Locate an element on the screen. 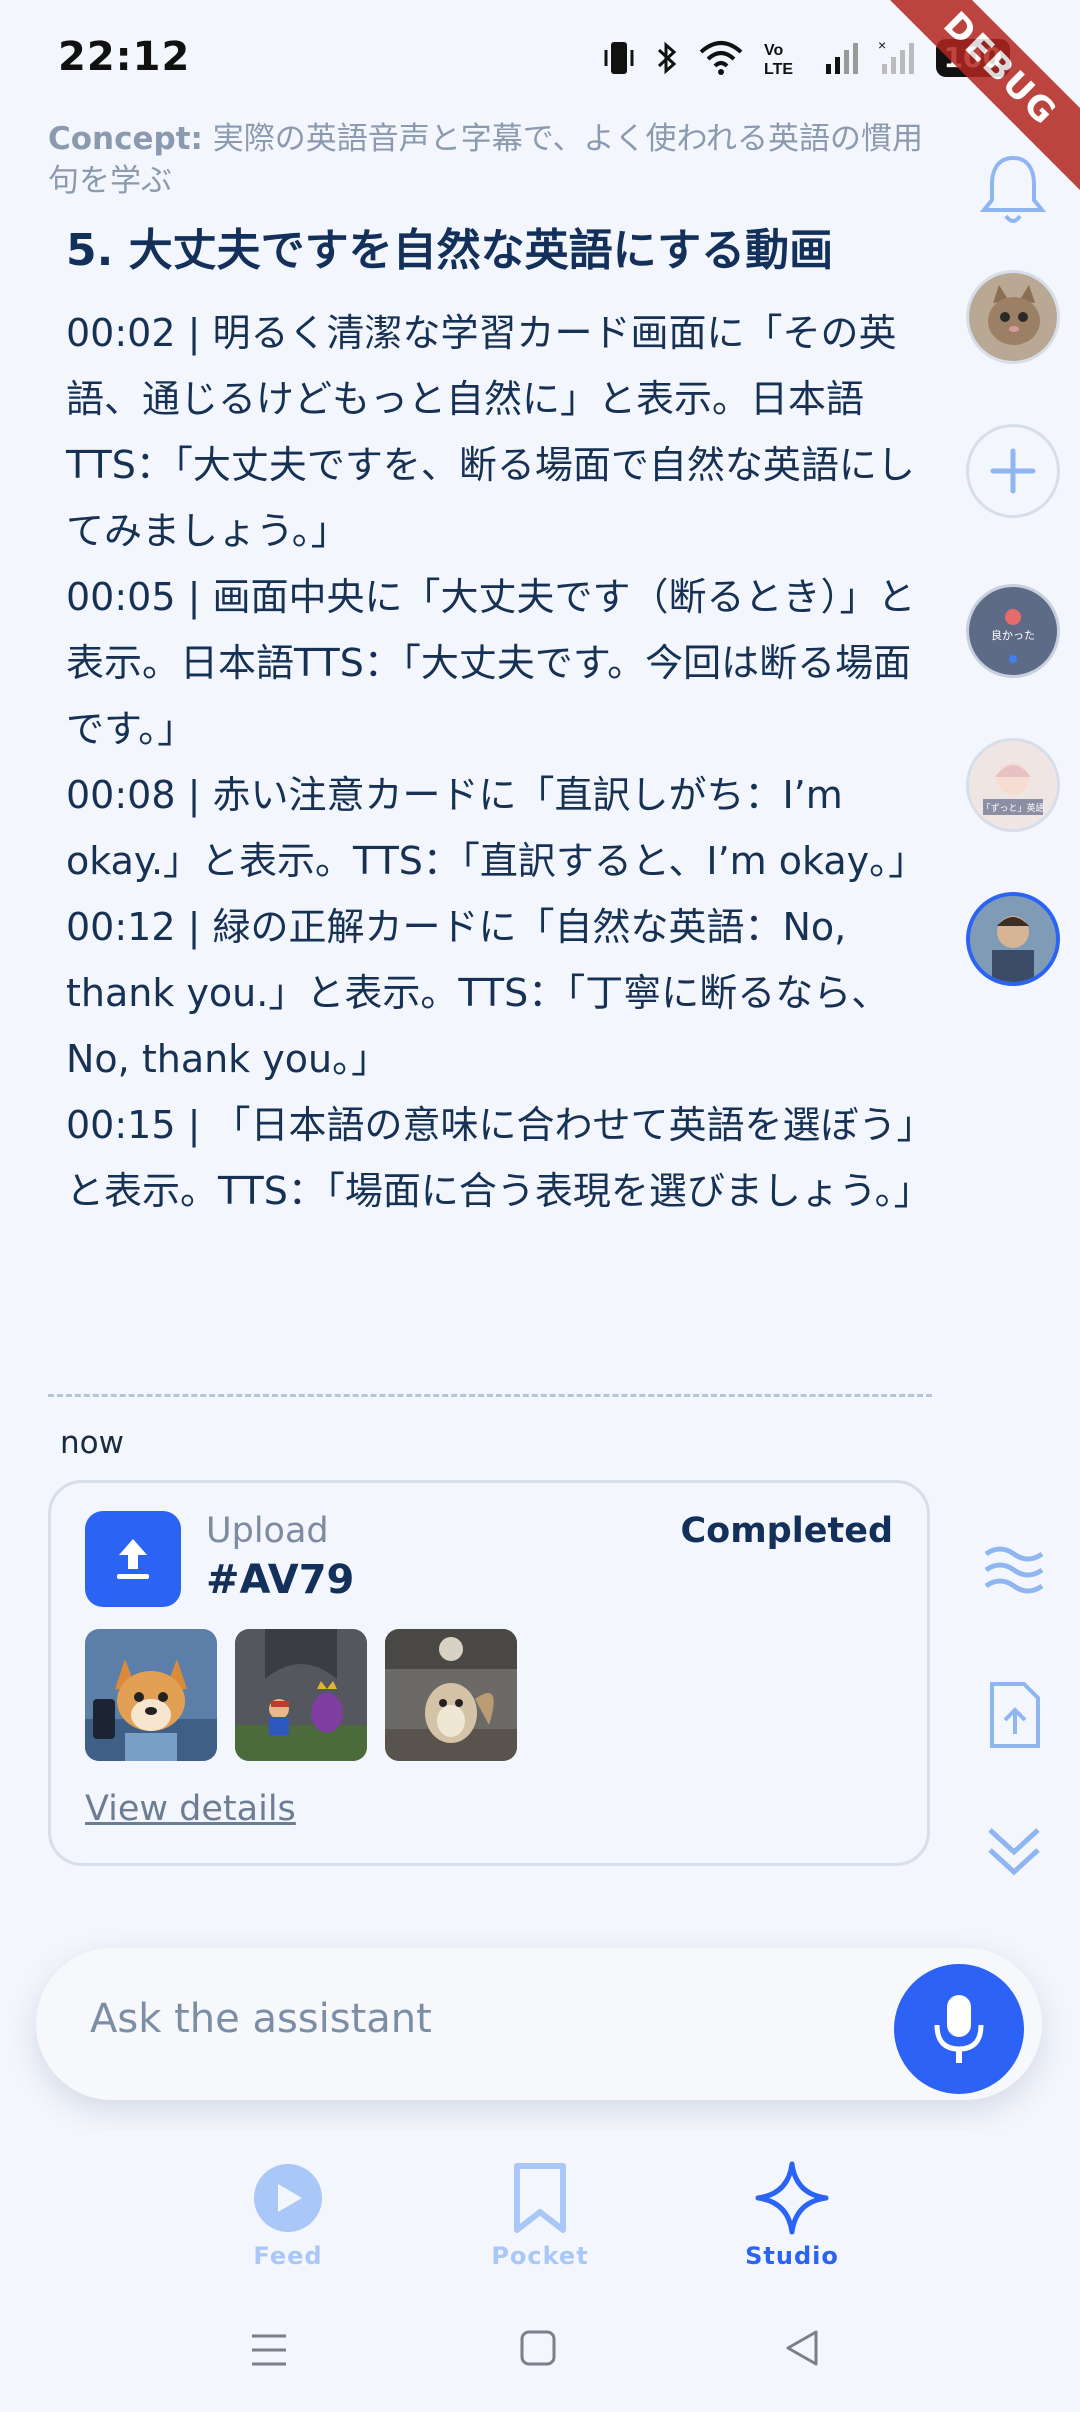  notifications-button is located at coordinates (1013, 187).